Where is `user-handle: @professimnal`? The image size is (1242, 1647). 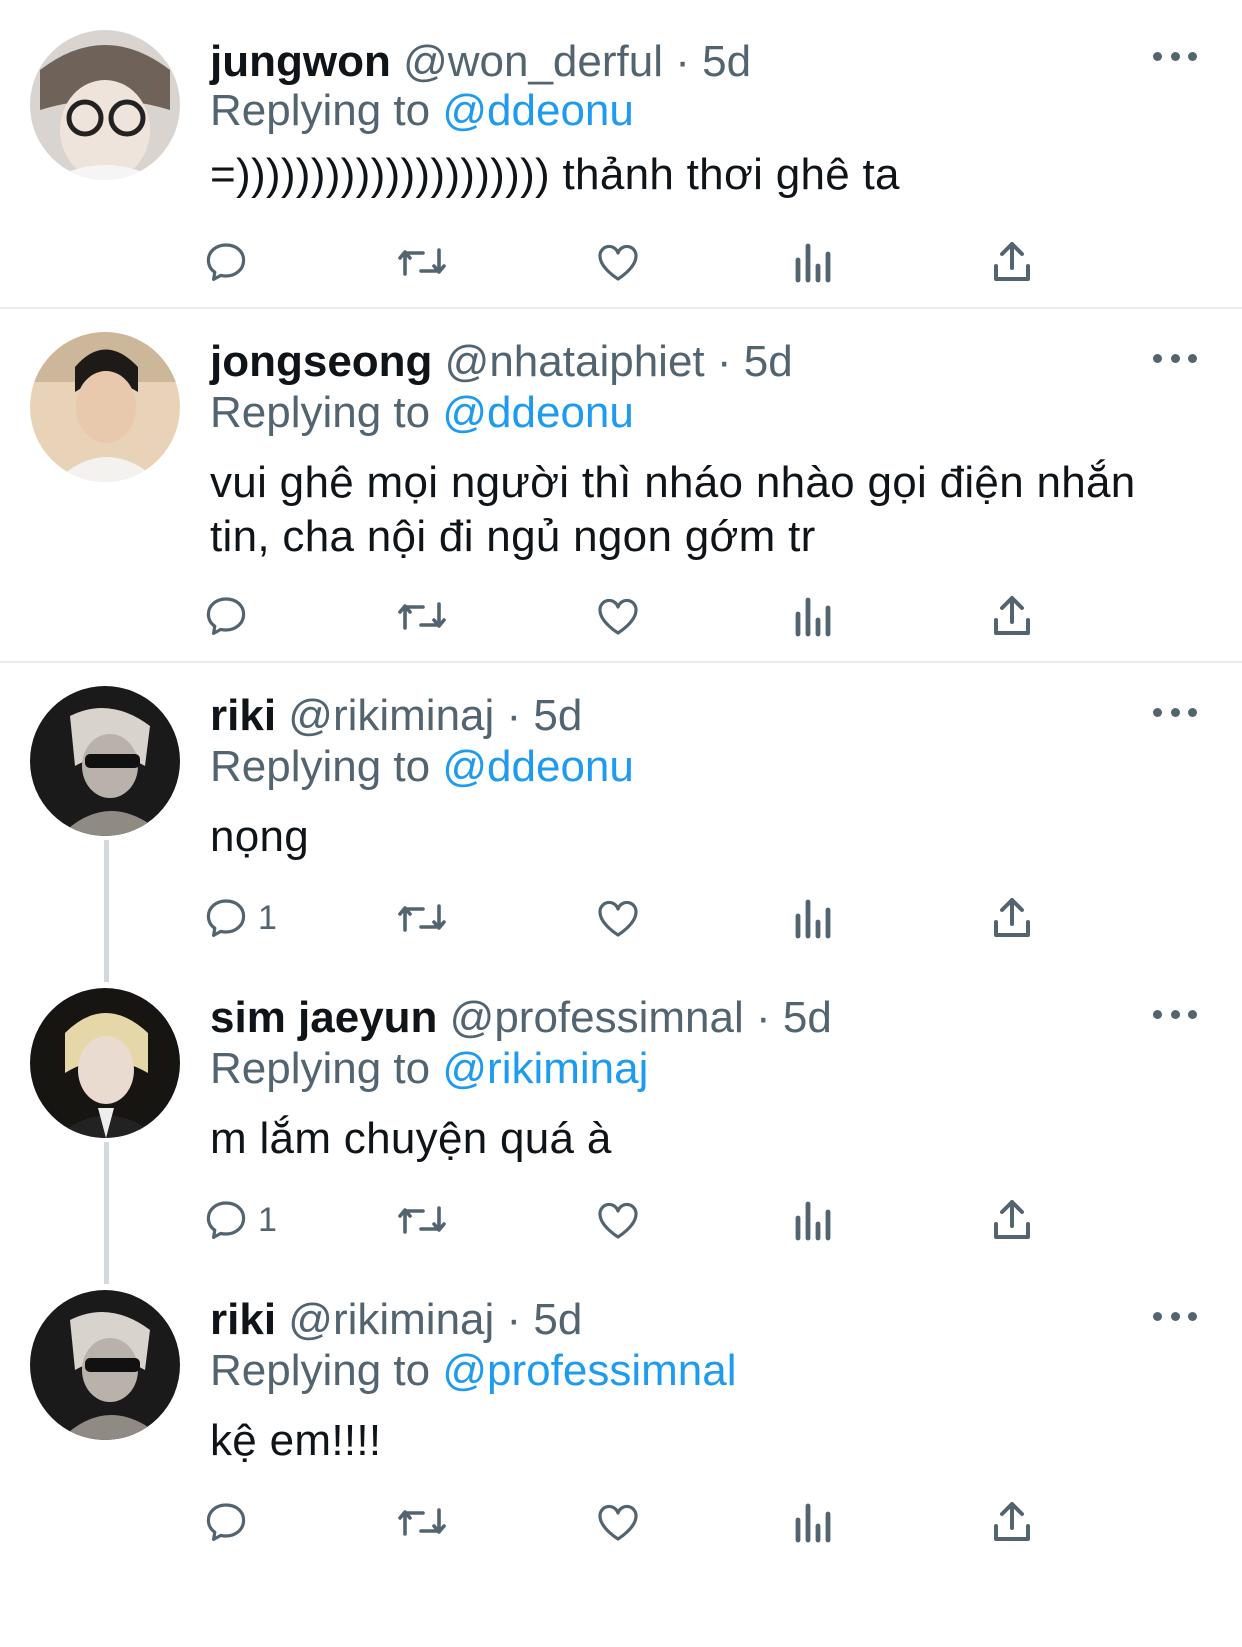
user-handle: @professimnal is located at coordinates (597, 1017).